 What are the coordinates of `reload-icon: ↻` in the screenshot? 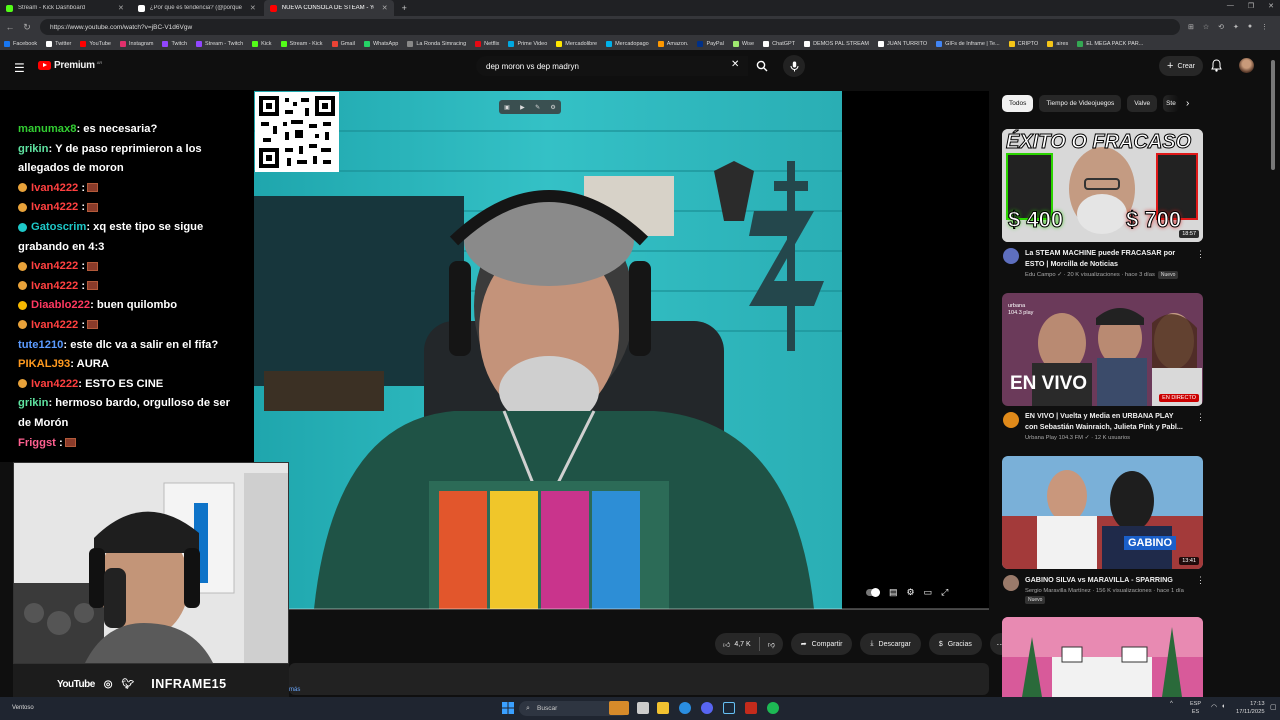 It's located at (27, 27).